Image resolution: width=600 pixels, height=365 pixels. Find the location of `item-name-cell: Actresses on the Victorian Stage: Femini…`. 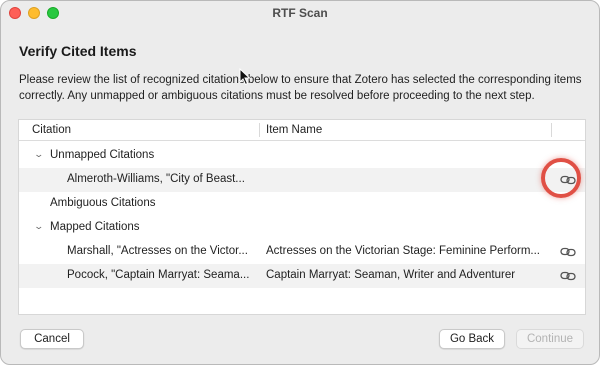

item-name-cell: Actresses on the Victorian Stage: Femini… is located at coordinates (403, 251).